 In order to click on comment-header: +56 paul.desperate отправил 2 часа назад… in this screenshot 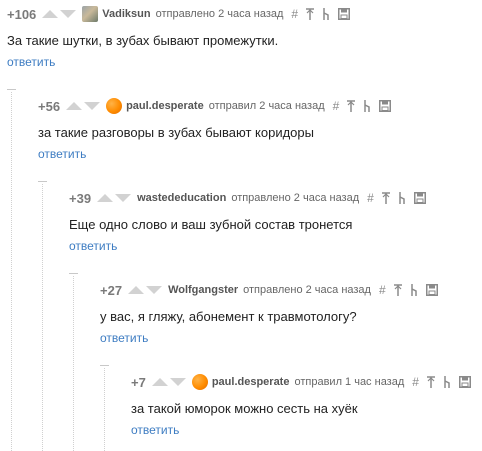, I will do `click(215, 106)`.